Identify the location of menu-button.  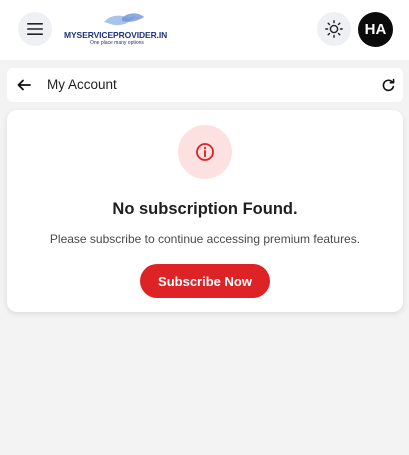
(35, 29).